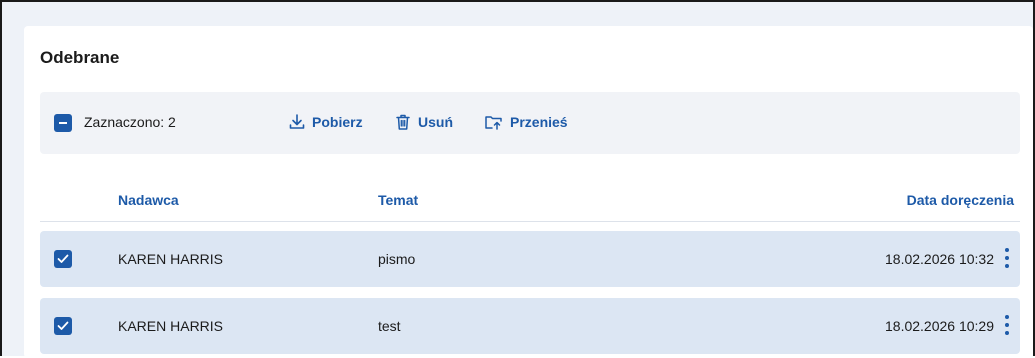 The height and width of the screenshot is (358, 1035). What do you see at coordinates (403, 122) in the screenshot?
I see `trash-icon` at bounding box center [403, 122].